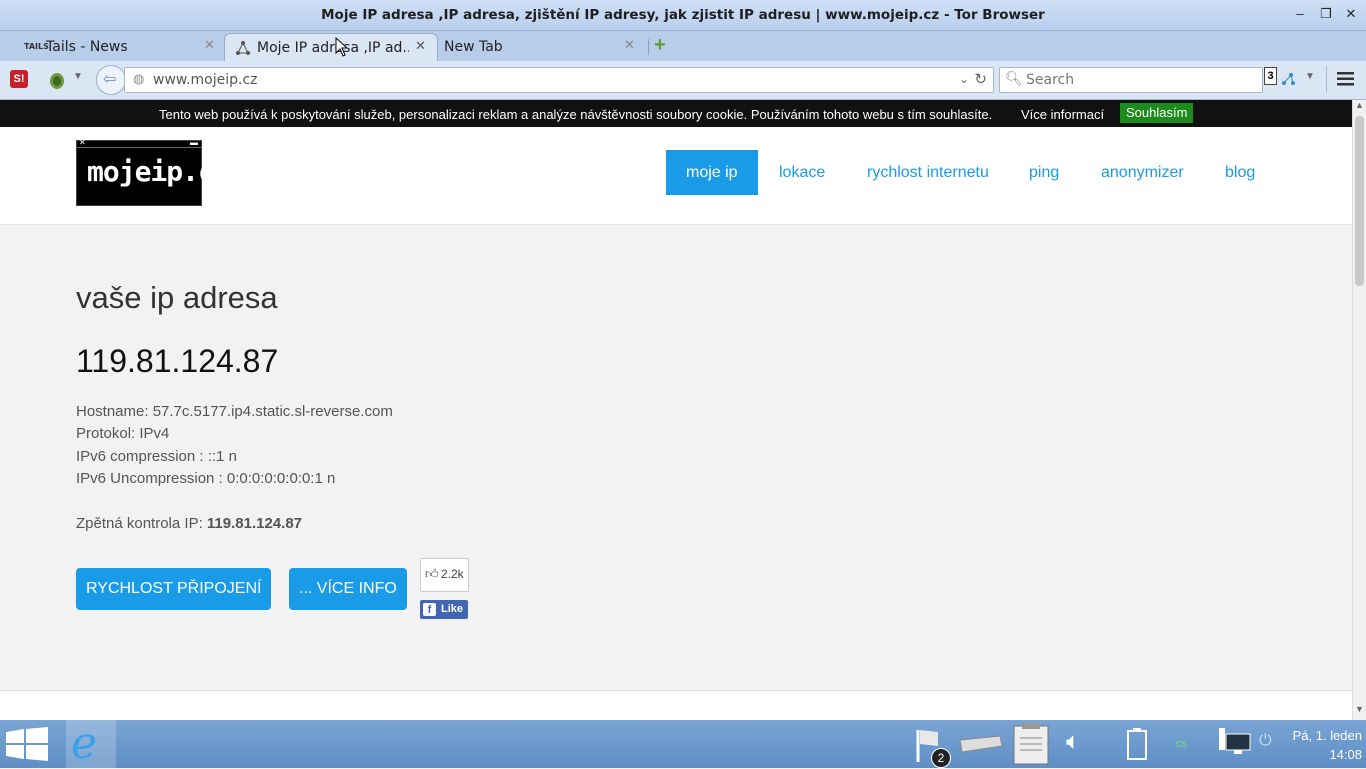 The image size is (1366, 769). I want to click on tab-new-tab: New Tab ✕, so click(541, 47).